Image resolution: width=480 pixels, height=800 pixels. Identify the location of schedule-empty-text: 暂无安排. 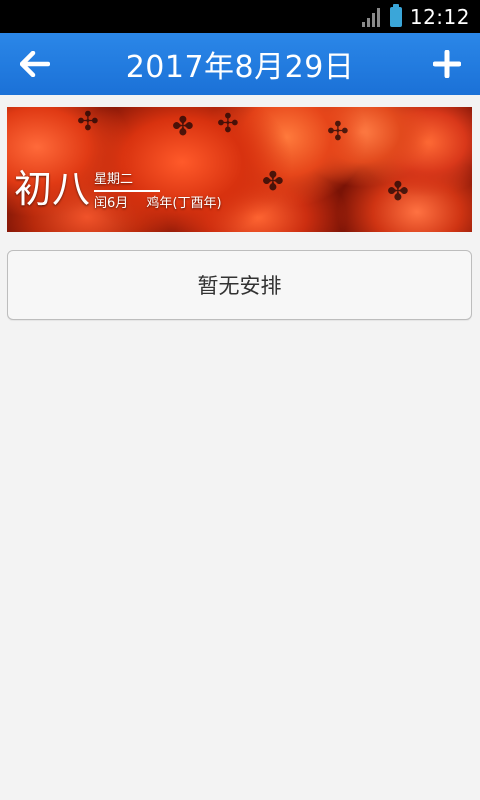
(239, 286).